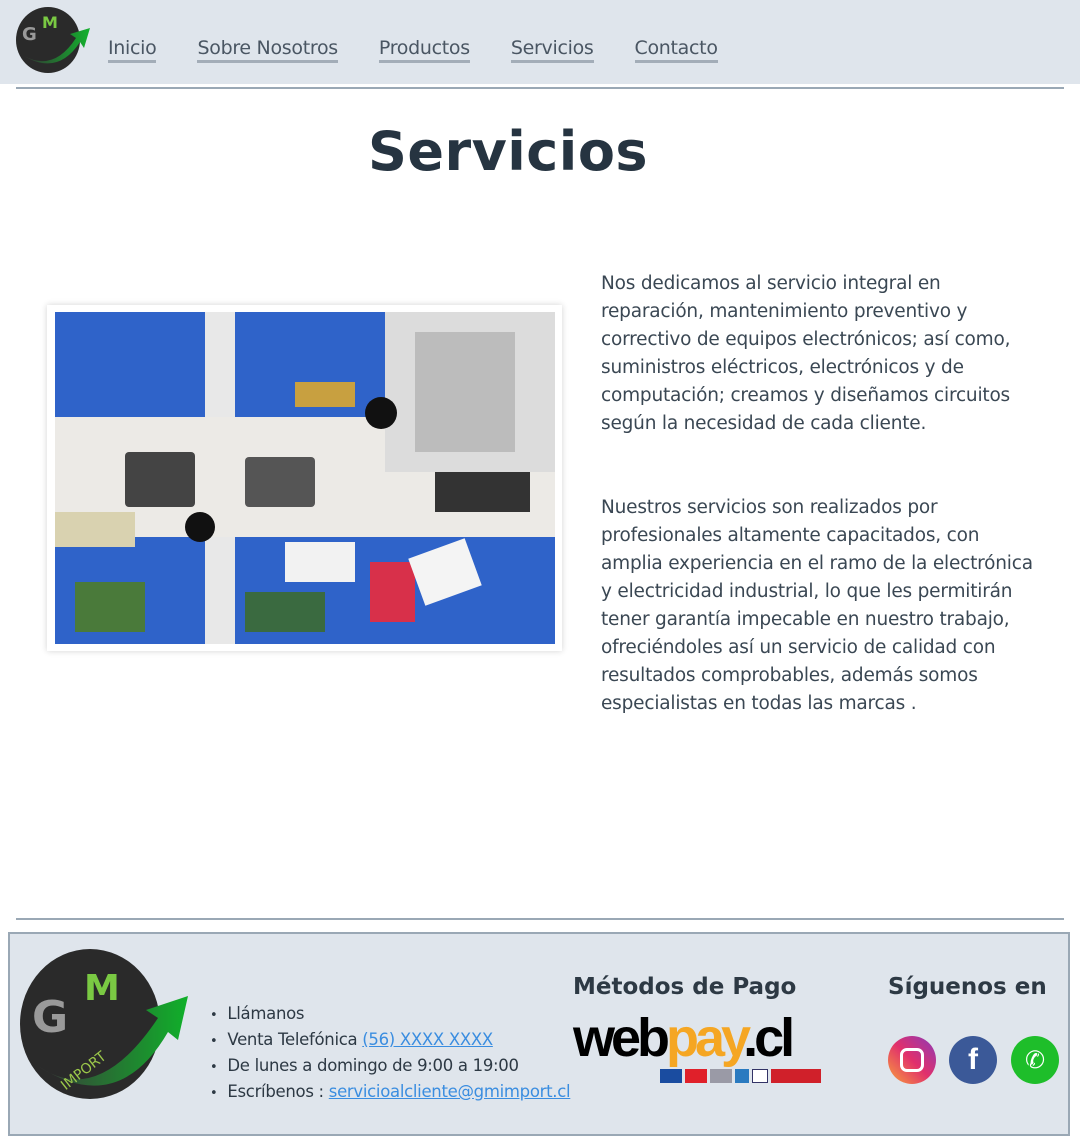 This screenshot has width=1080, height=1144. What do you see at coordinates (912, 1060) in the screenshot?
I see `instagram-icon` at bounding box center [912, 1060].